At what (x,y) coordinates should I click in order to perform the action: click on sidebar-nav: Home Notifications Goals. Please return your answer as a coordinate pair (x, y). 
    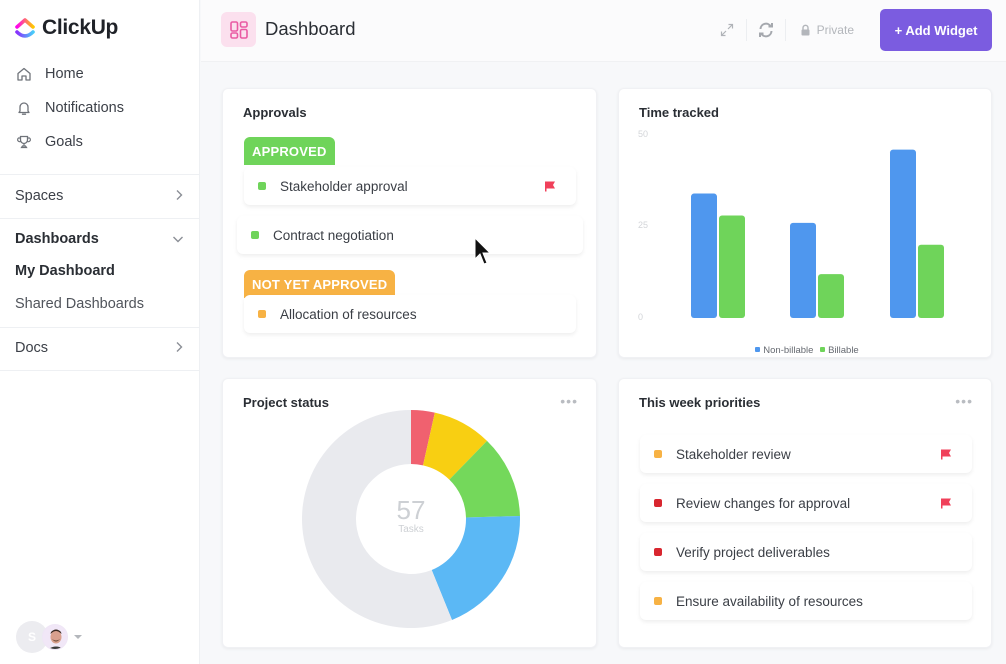
    Looking at the image, I should click on (100, 108).